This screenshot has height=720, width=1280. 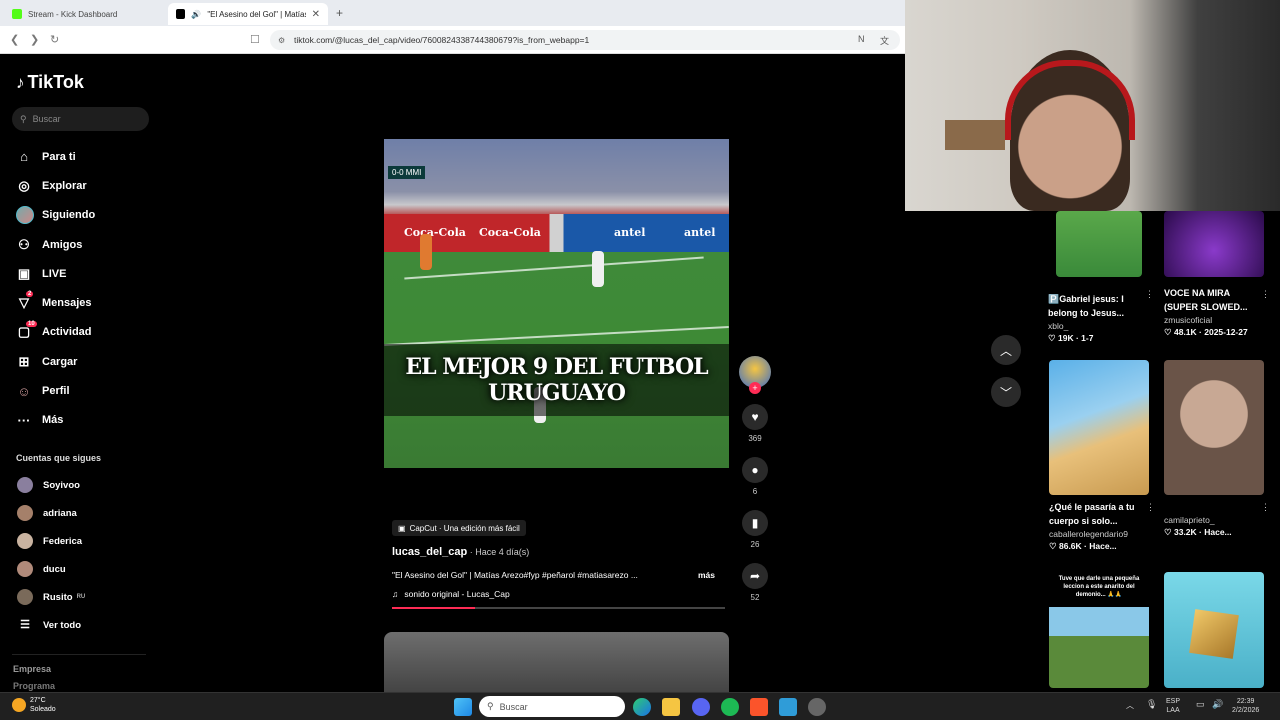 I want to click on language-indicator: ESP LAA, so click(x=1173, y=706).